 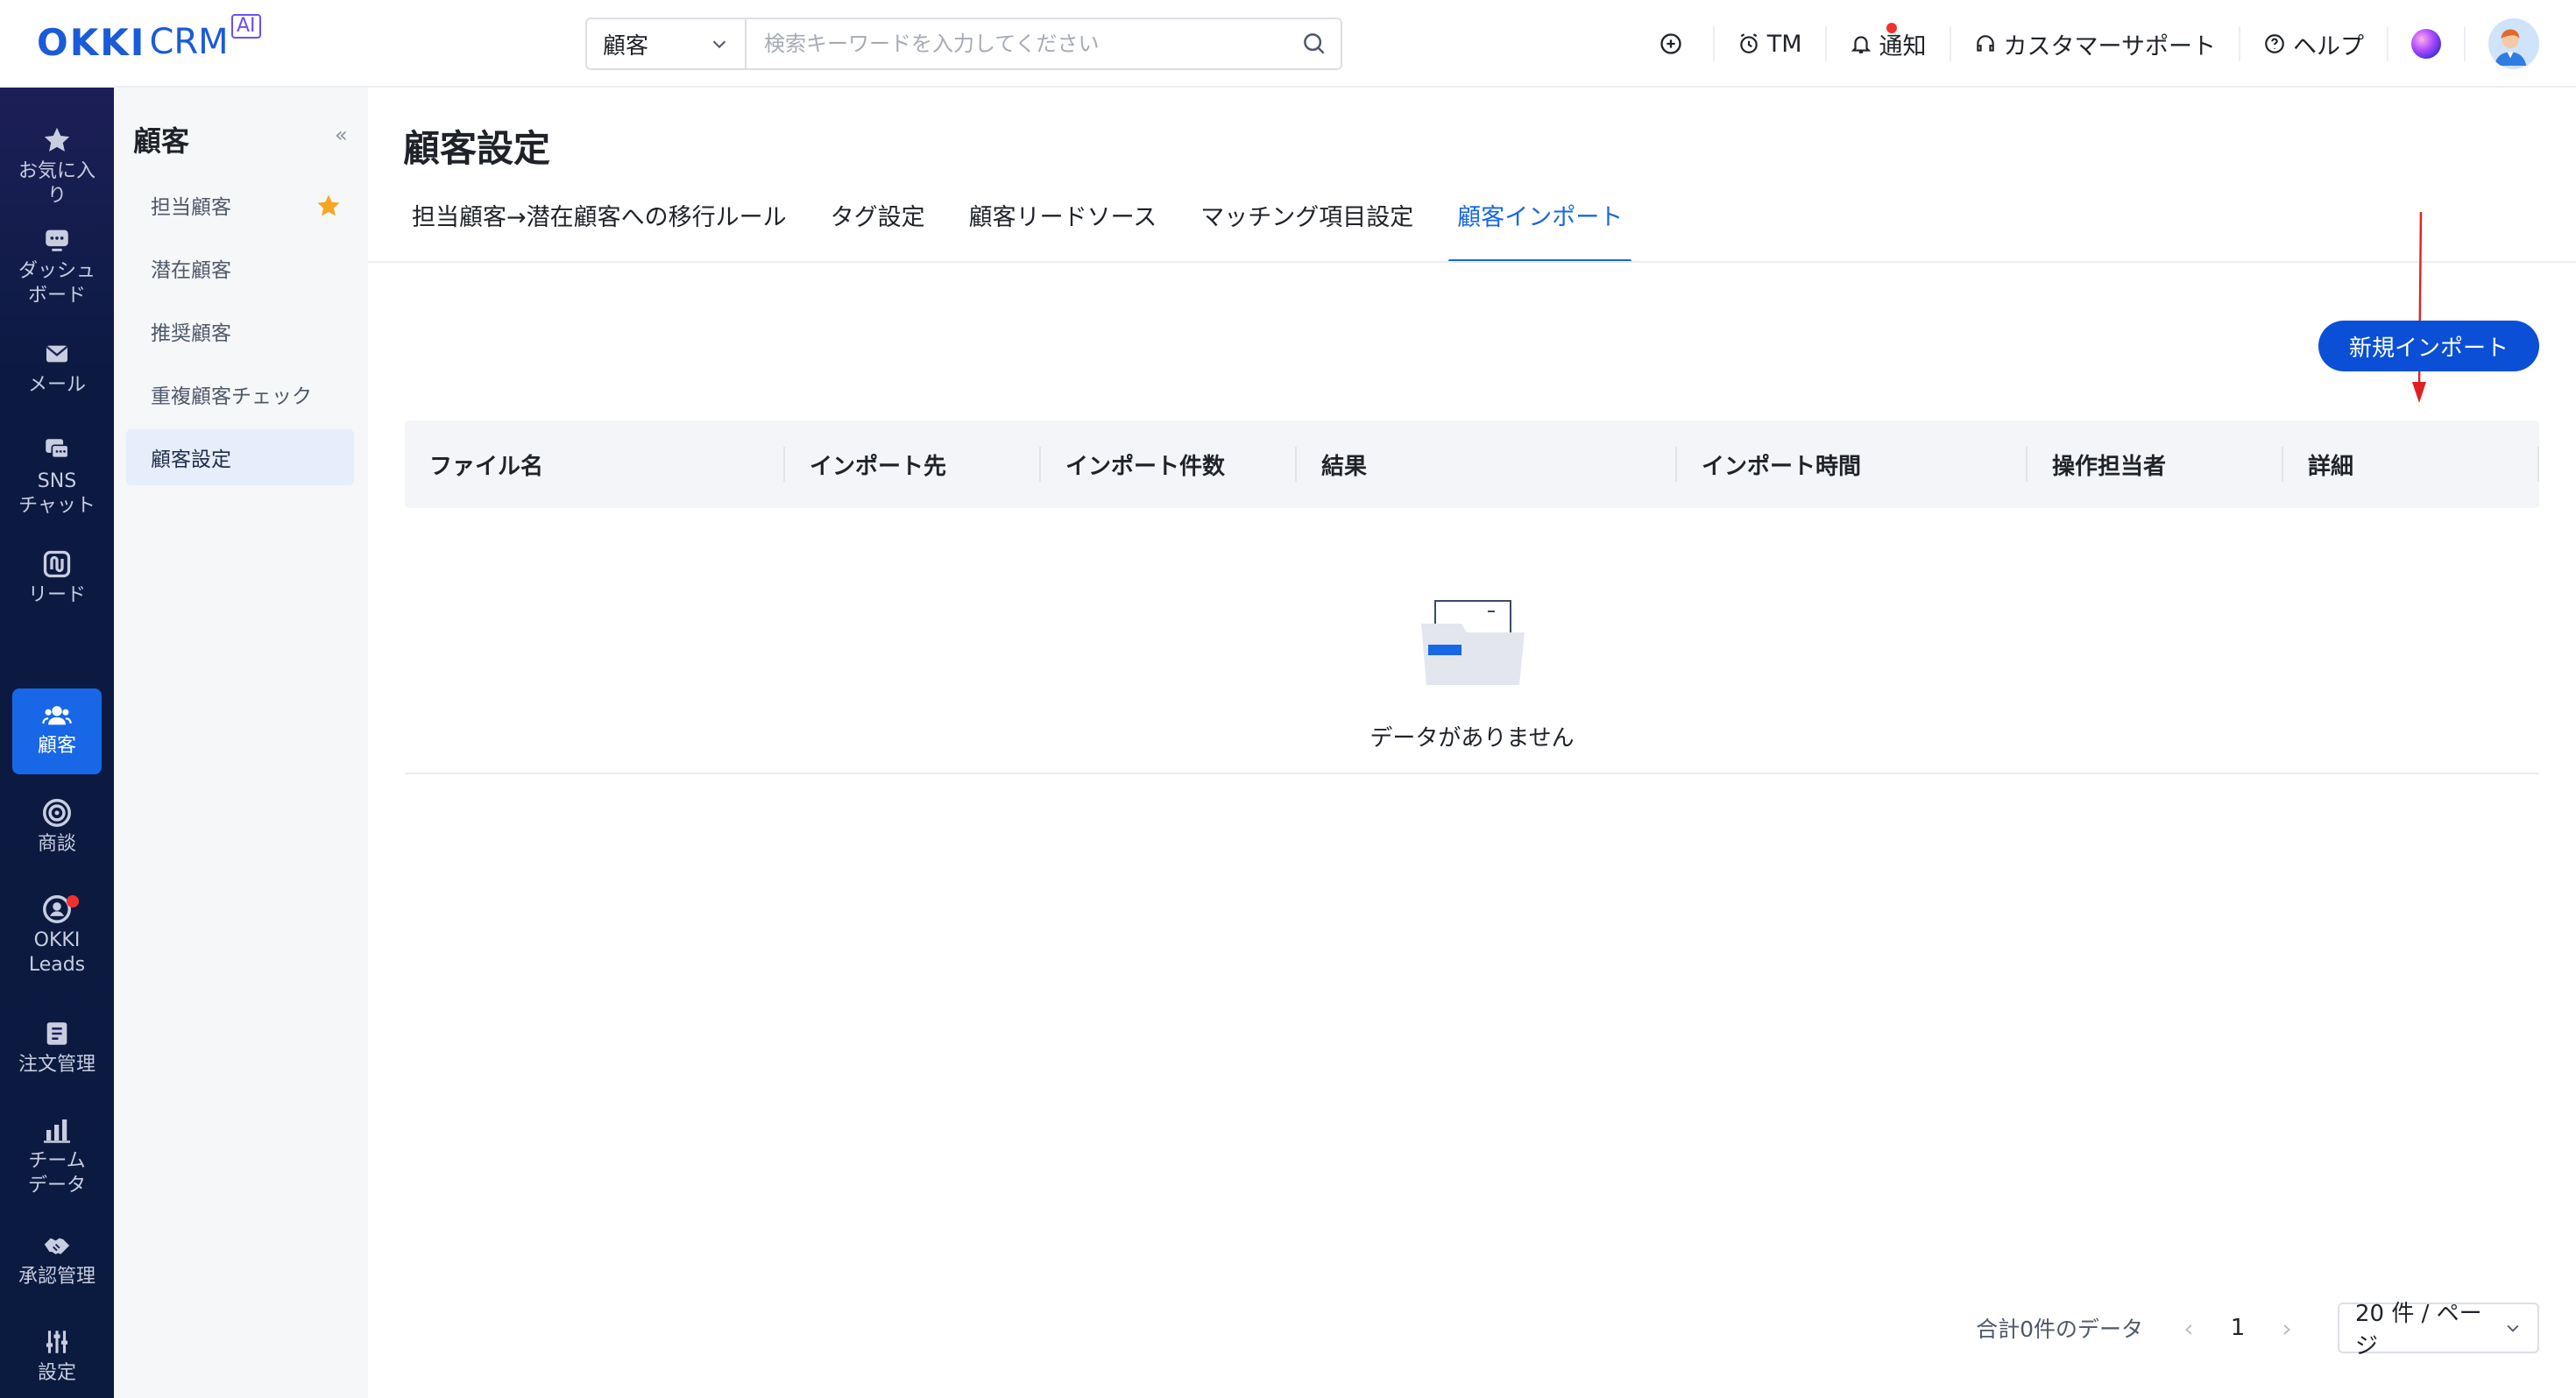 I want to click on nav-settings: 設定, so click(x=57, y=1355).